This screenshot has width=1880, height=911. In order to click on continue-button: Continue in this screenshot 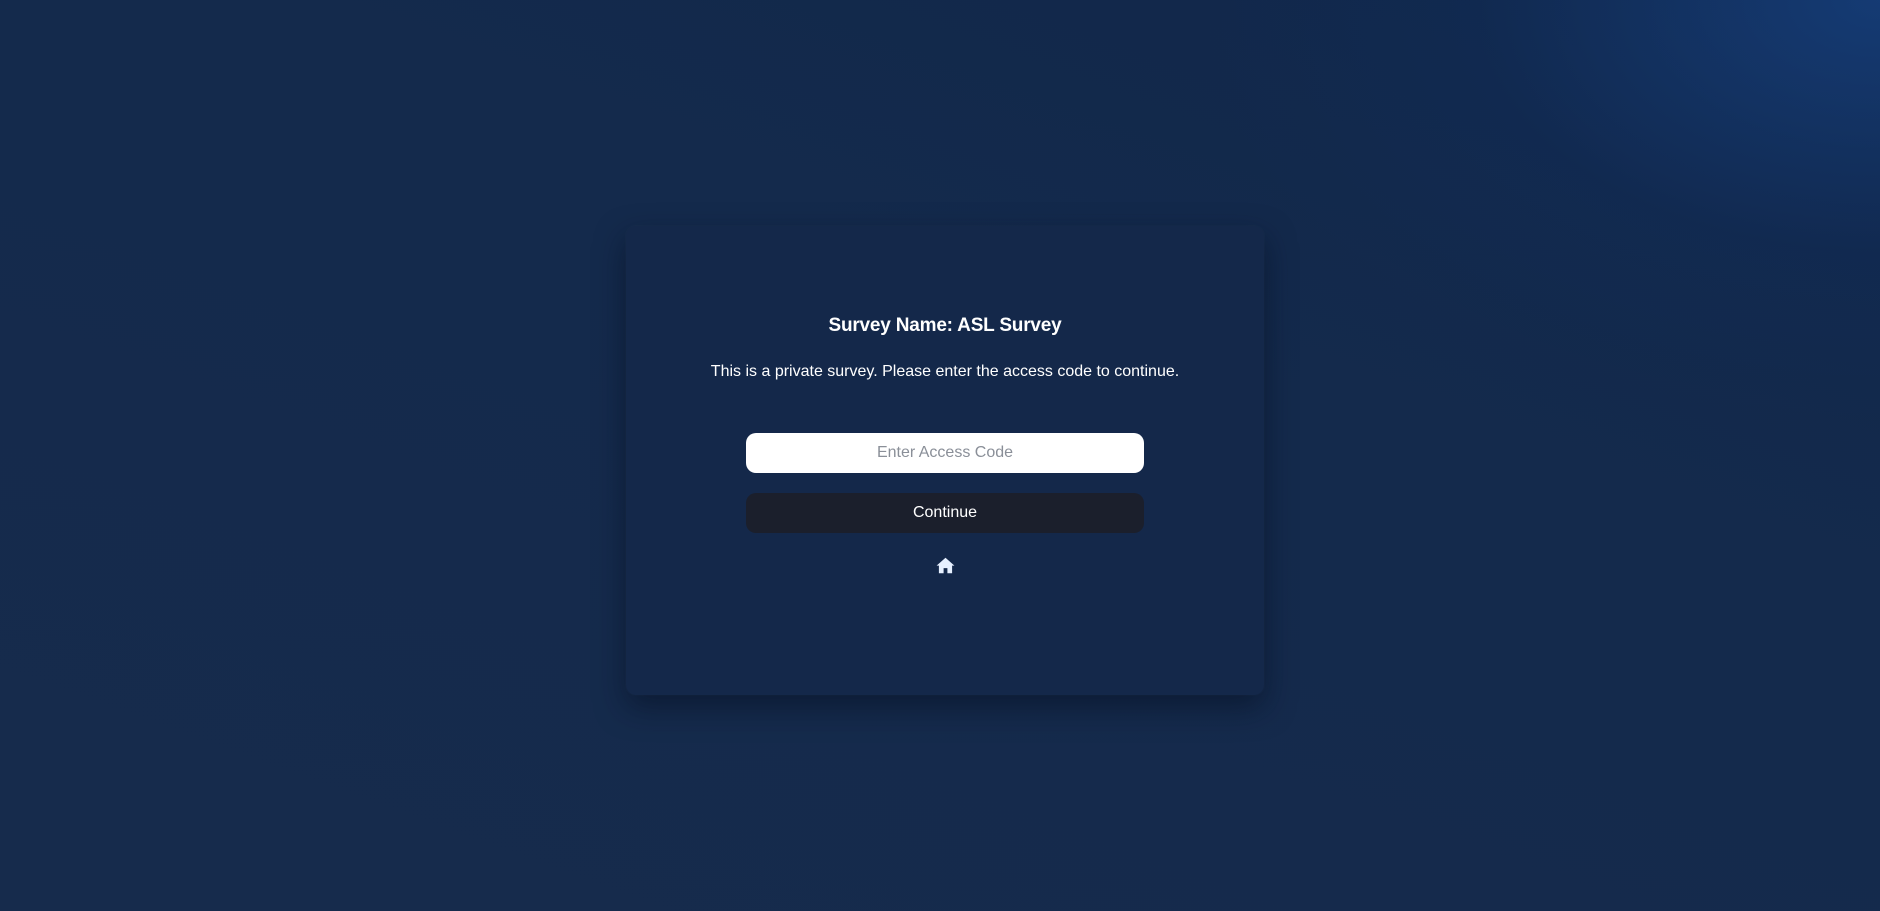, I will do `click(945, 513)`.